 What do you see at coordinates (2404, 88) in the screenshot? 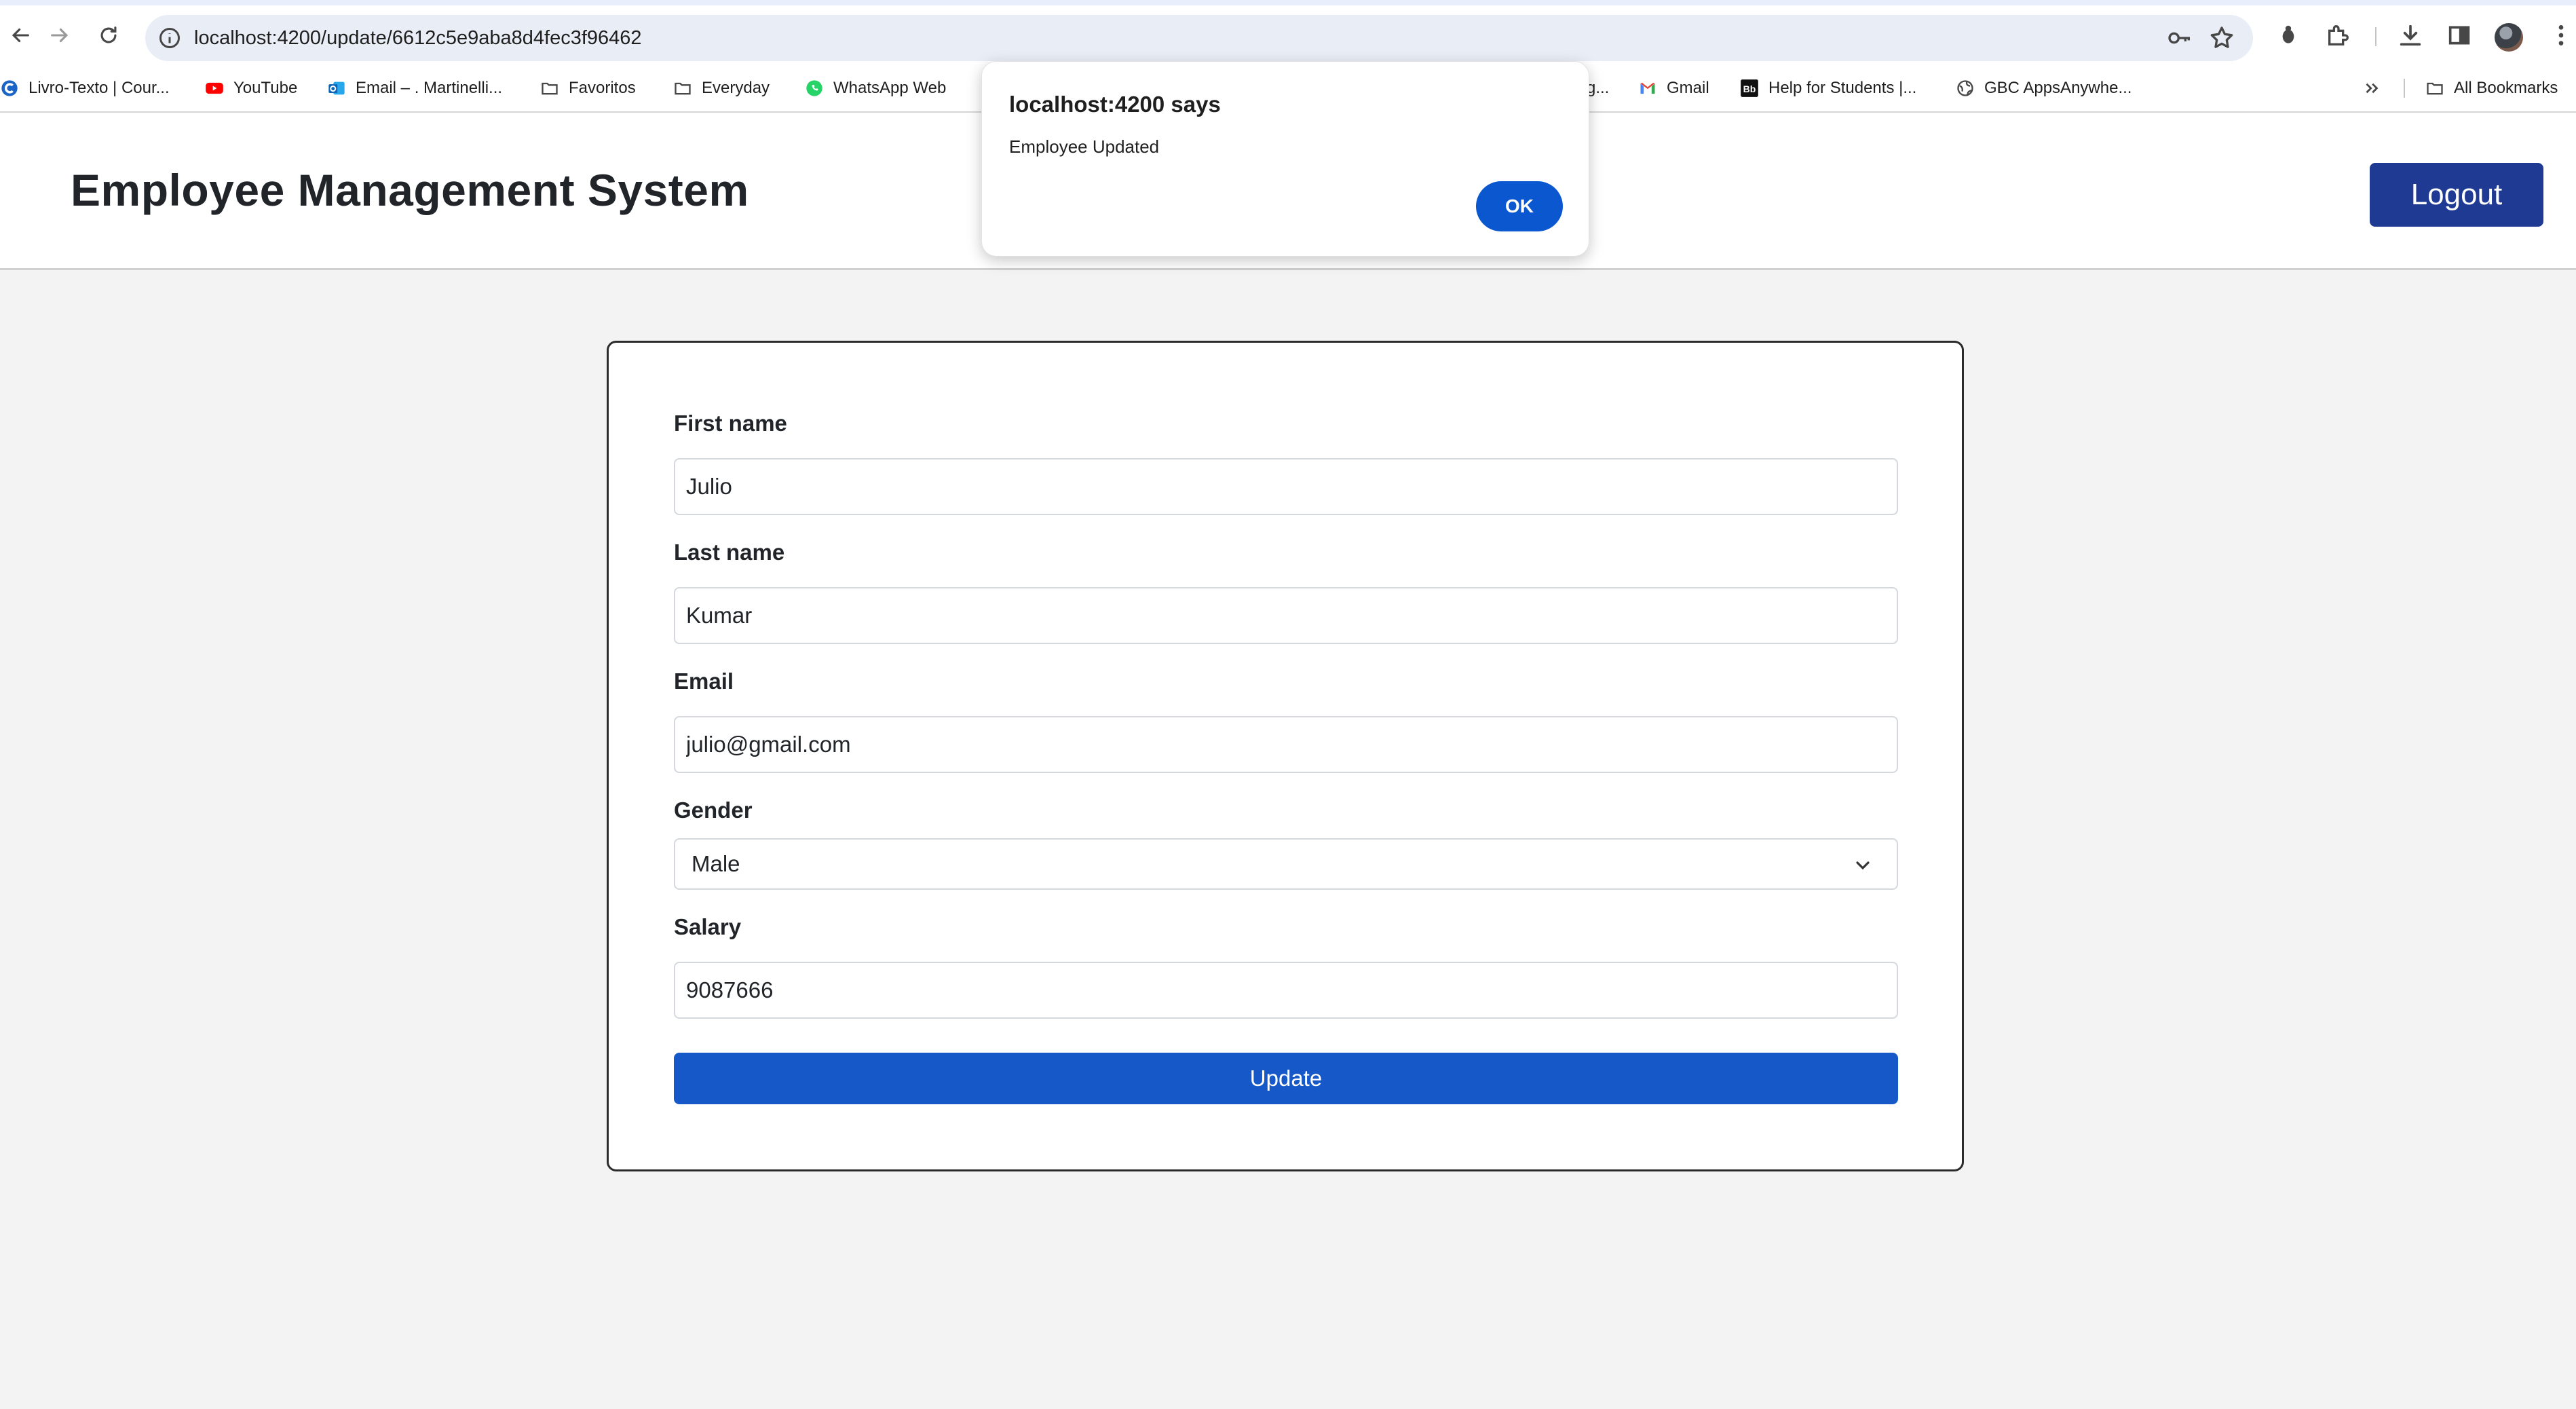
I see `bookmarks-separator` at bounding box center [2404, 88].